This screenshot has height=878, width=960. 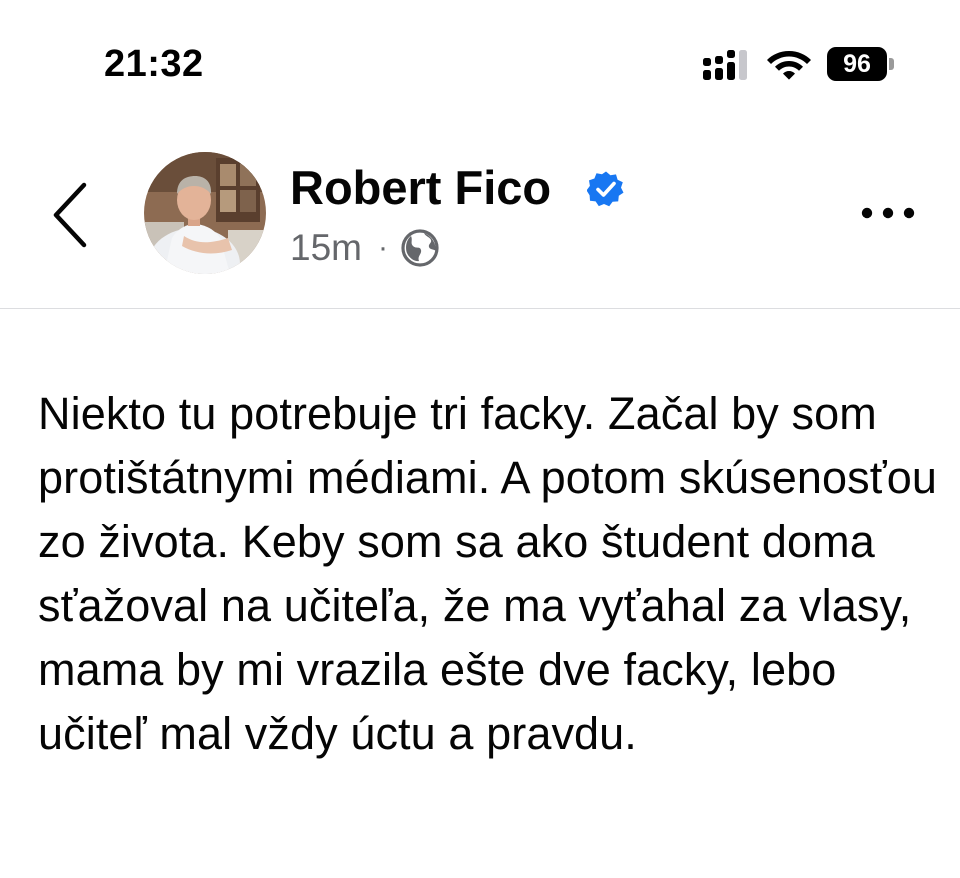 What do you see at coordinates (420, 248) in the screenshot?
I see `globe-icon` at bounding box center [420, 248].